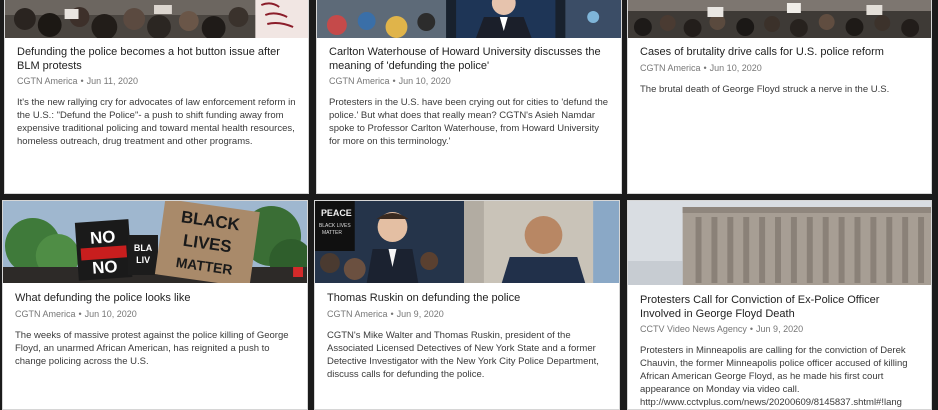  I want to click on source-label: CCTV Video News Agency, so click(693, 329).